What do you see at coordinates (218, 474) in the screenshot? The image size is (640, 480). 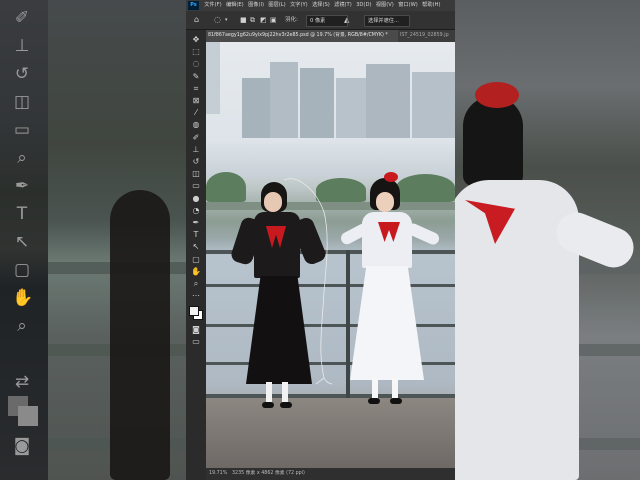 I see `status-zoom: 19.71%` at bounding box center [218, 474].